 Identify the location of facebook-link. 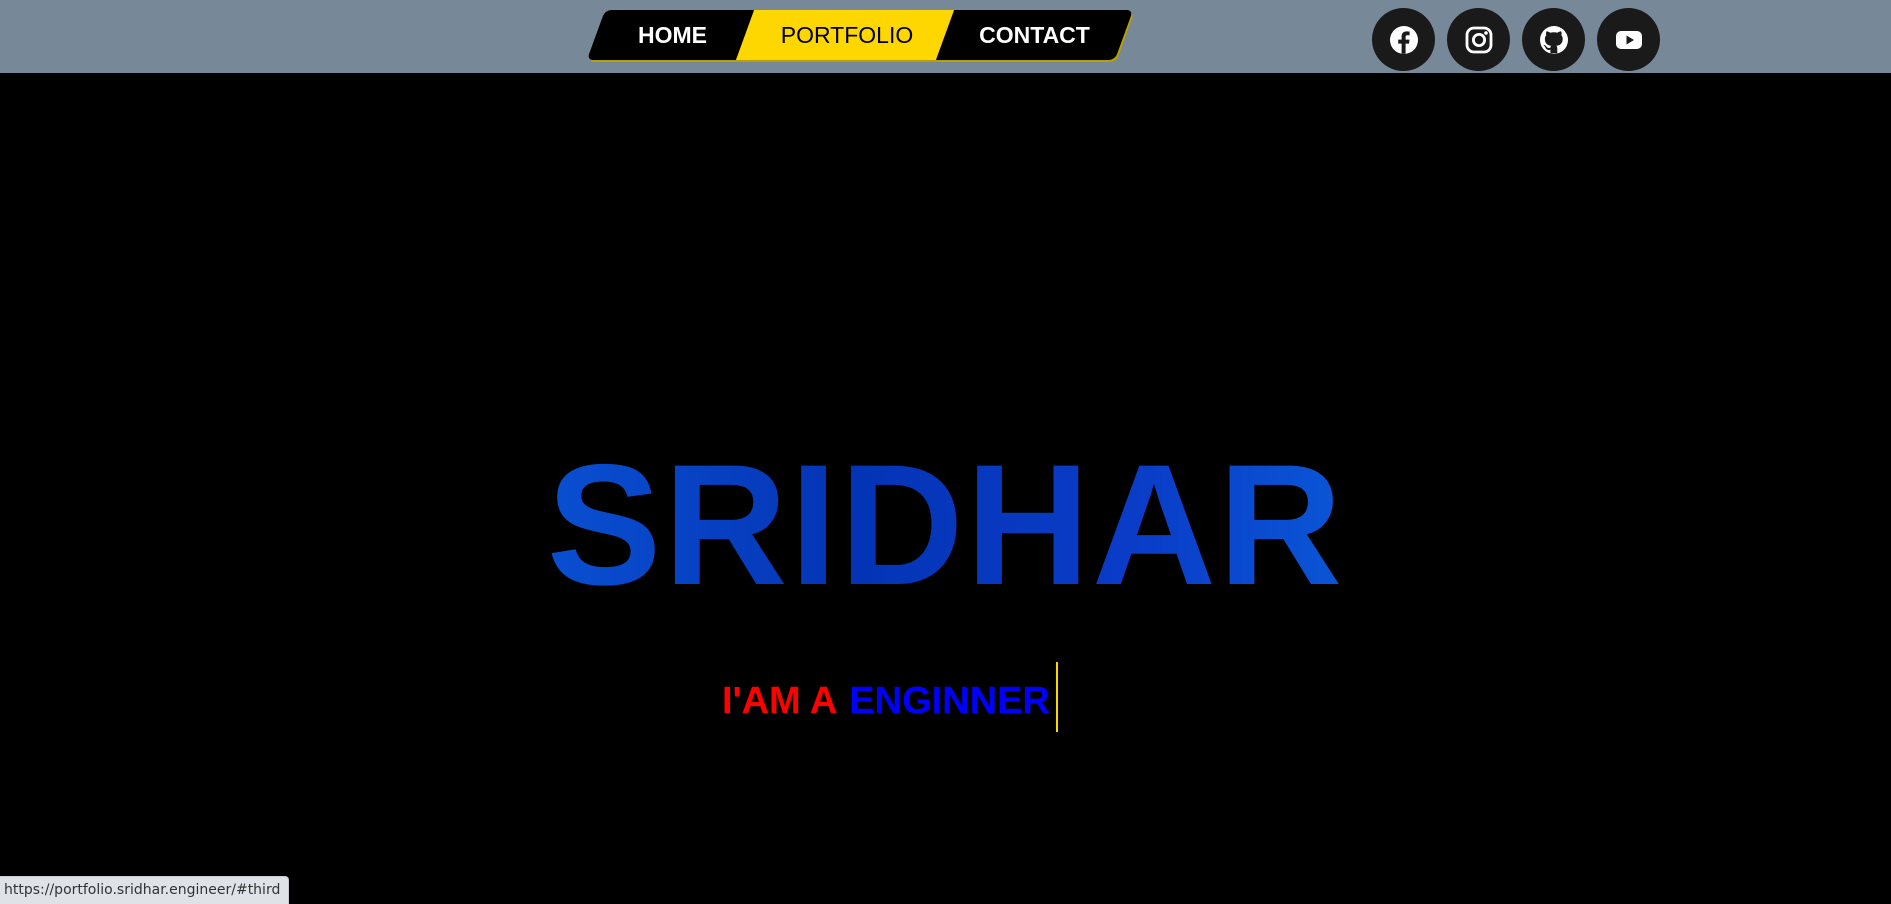
(1403, 39).